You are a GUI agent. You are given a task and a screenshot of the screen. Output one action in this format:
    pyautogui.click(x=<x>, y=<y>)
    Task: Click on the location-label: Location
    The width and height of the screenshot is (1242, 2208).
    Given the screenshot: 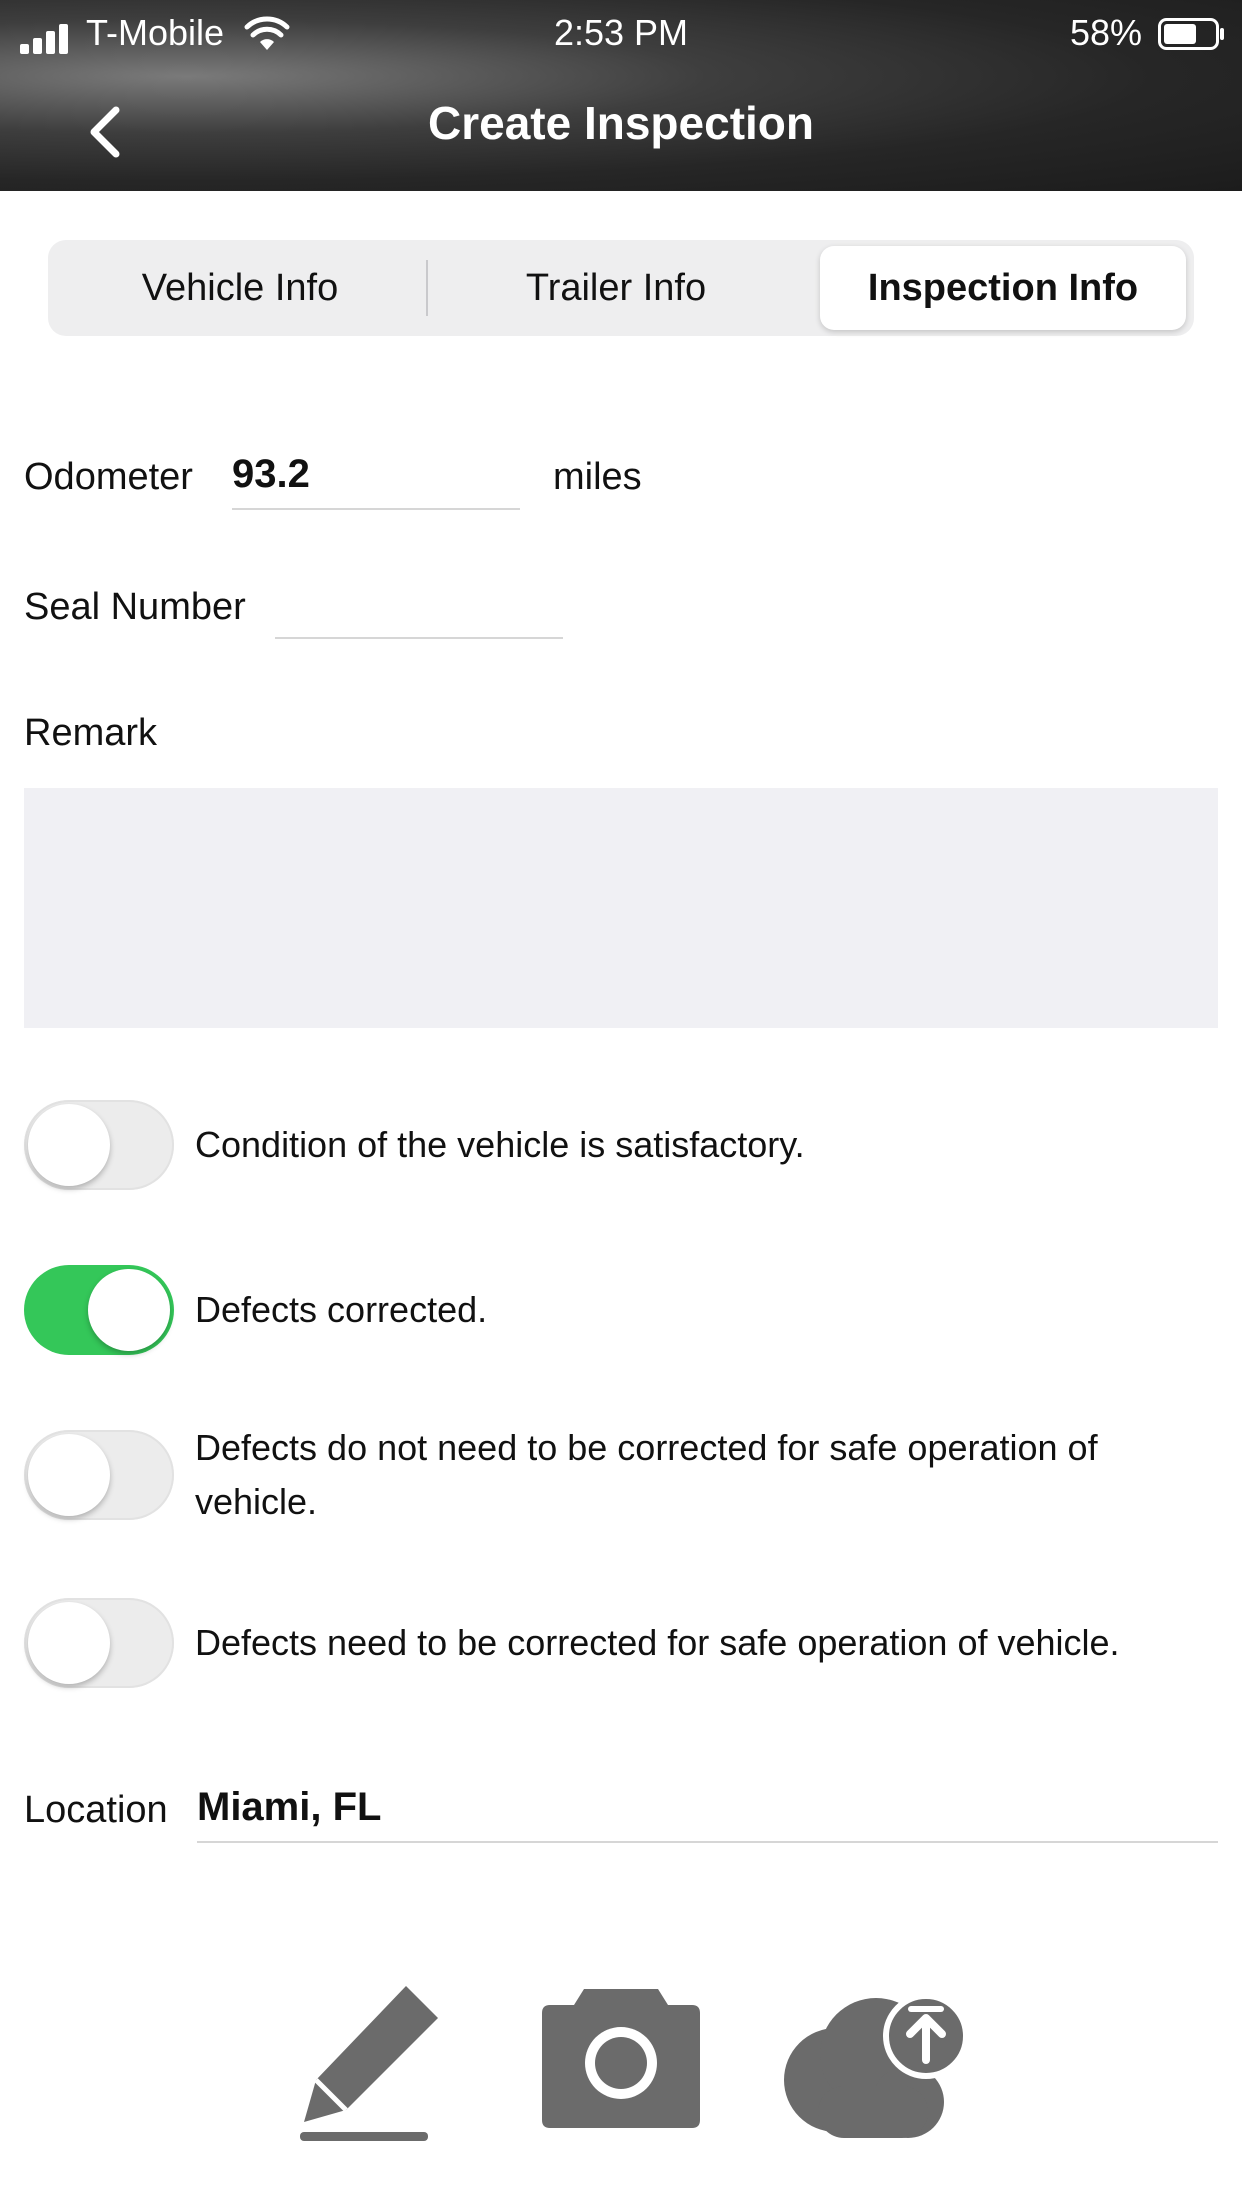 What is the action you would take?
    pyautogui.click(x=96, y=1810)
    